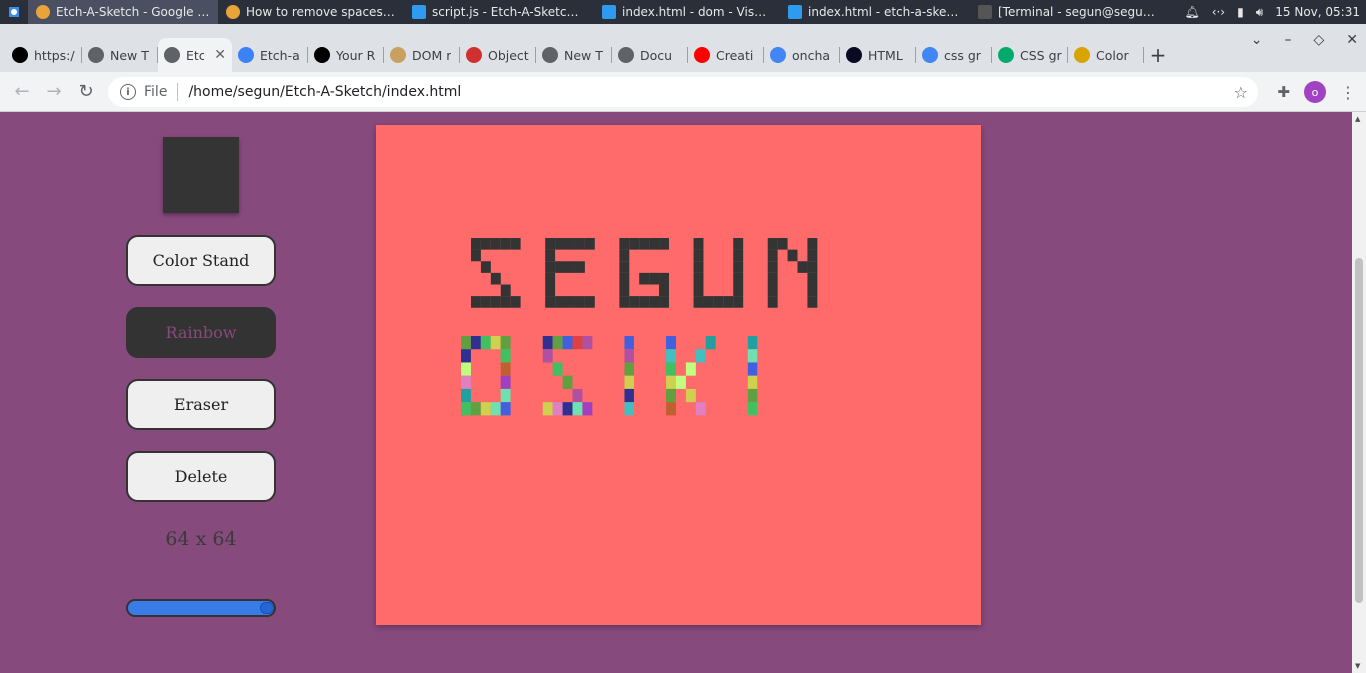 Image resolution: width=1366 pixels, height=673 pixels. What do you see at coordinates (346, 55) in the screenshot?
I see `browser-tab: Your R` at bounding box center [346, 55].